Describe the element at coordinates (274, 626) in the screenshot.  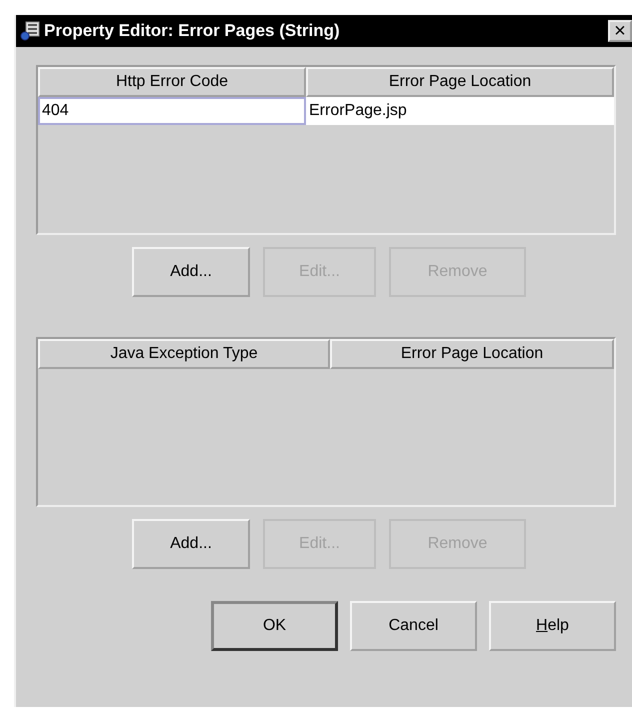
I see `ok-button: OK` at that location.